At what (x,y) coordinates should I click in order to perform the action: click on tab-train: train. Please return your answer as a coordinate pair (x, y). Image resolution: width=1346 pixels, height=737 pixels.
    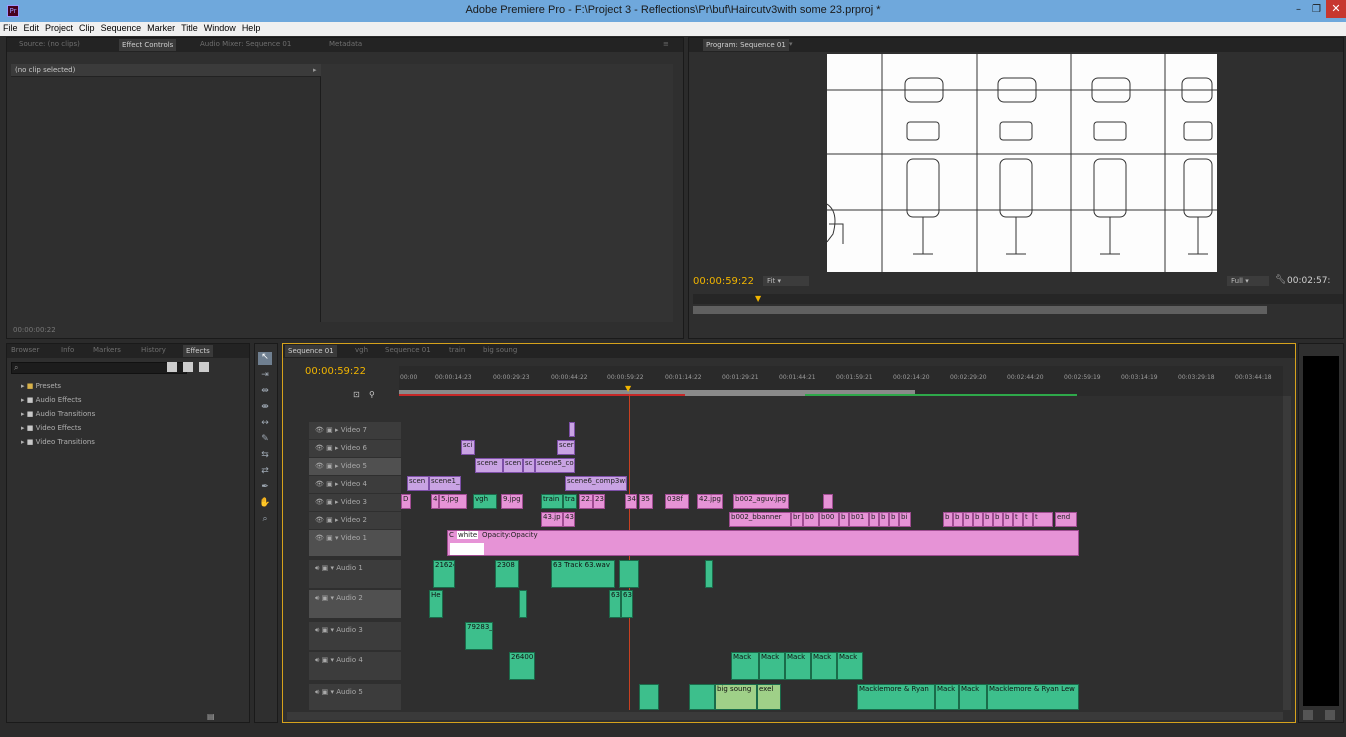
    Looking at the image, I should click on (457, 350).